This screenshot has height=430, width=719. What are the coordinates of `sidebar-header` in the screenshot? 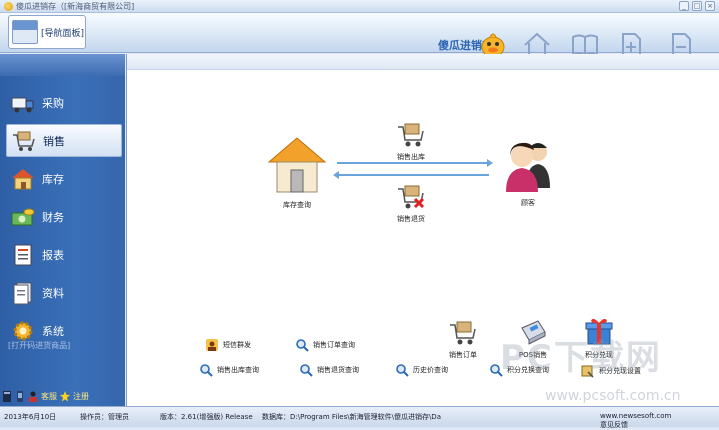 It's located at (62, 65).